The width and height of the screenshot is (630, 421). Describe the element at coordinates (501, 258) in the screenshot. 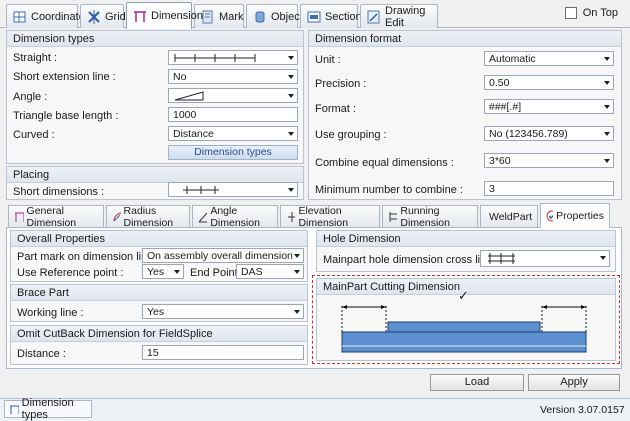

I see `hole-cross-line-icon` at that location.